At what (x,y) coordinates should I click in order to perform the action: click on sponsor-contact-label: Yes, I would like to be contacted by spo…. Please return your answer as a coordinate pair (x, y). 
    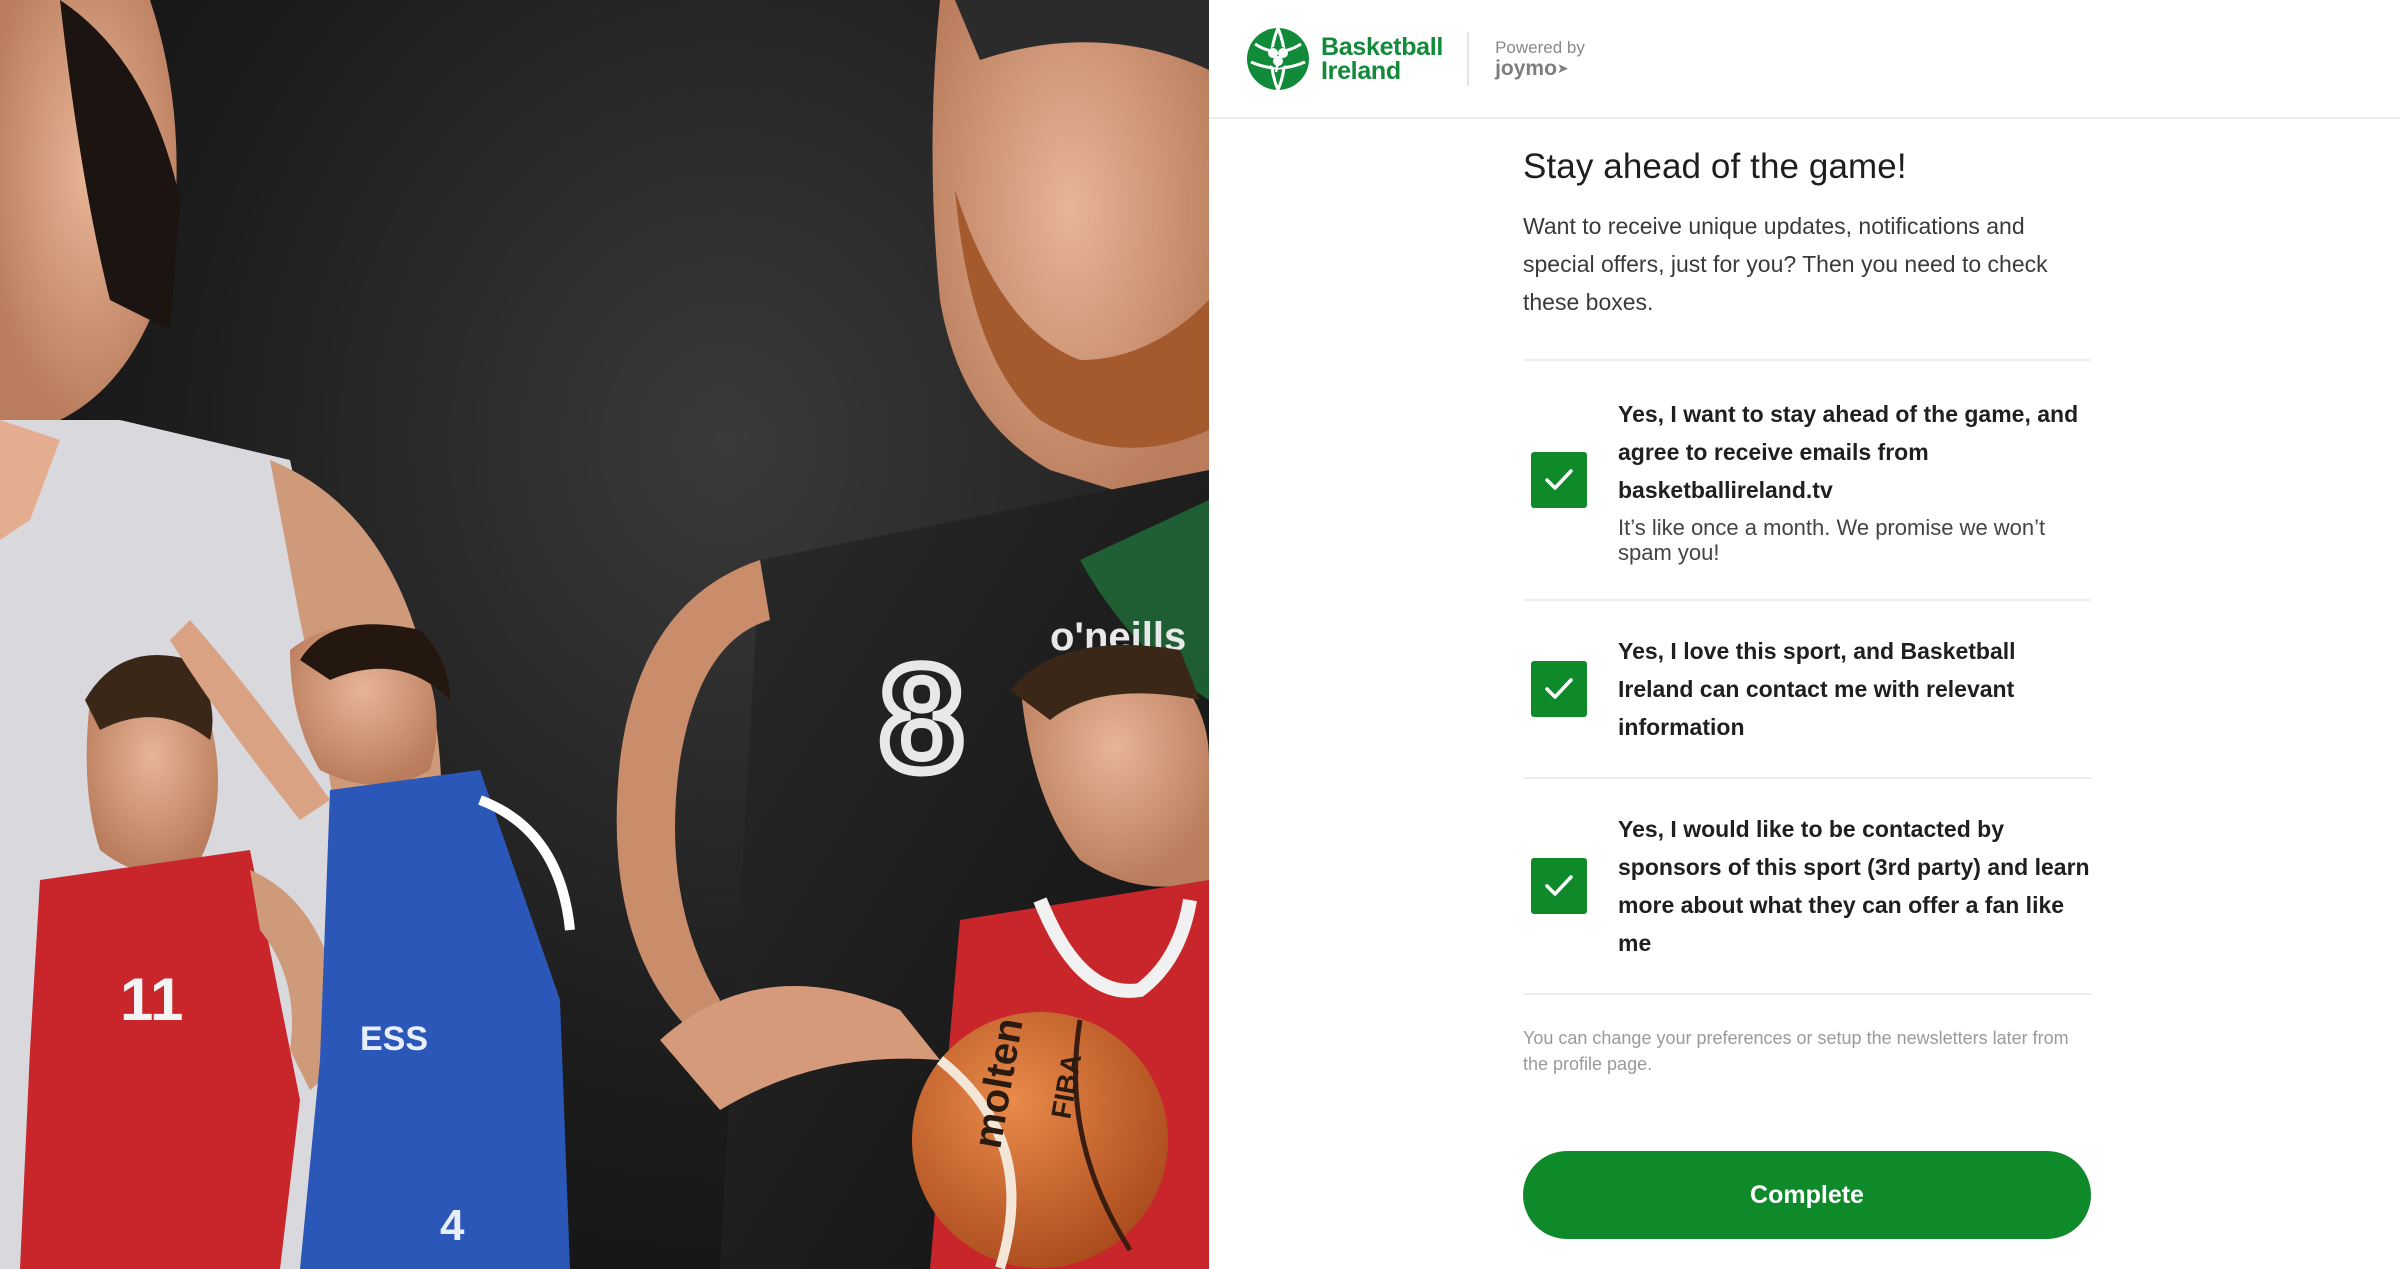
    Looking at the image, I should click on (1854, 886).